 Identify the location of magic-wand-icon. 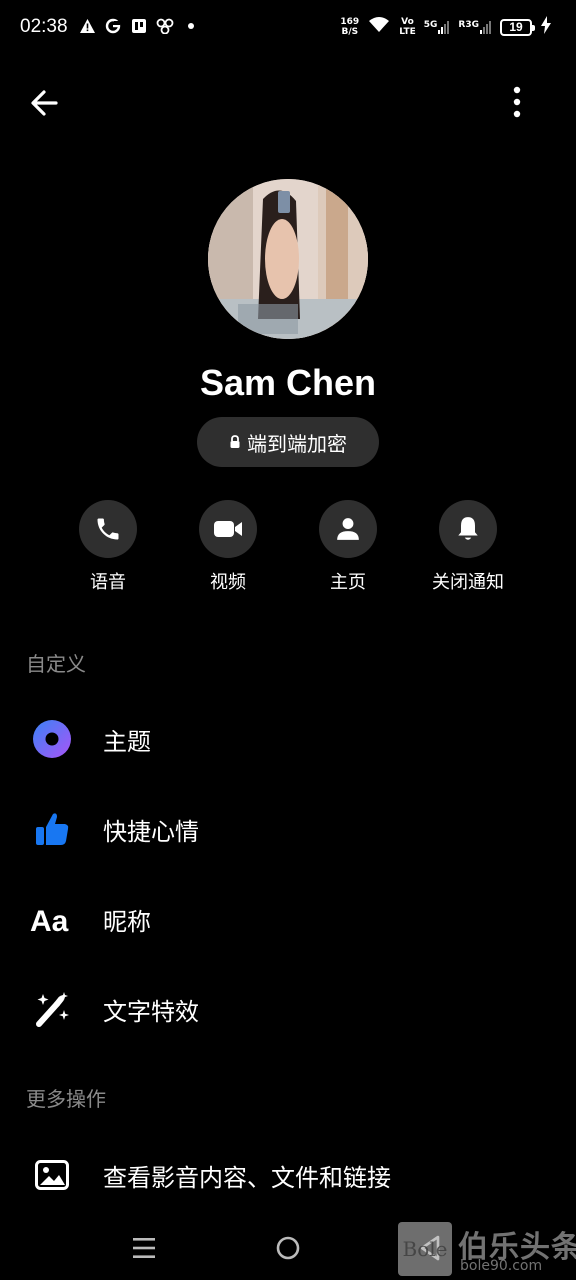
(52, 1009).